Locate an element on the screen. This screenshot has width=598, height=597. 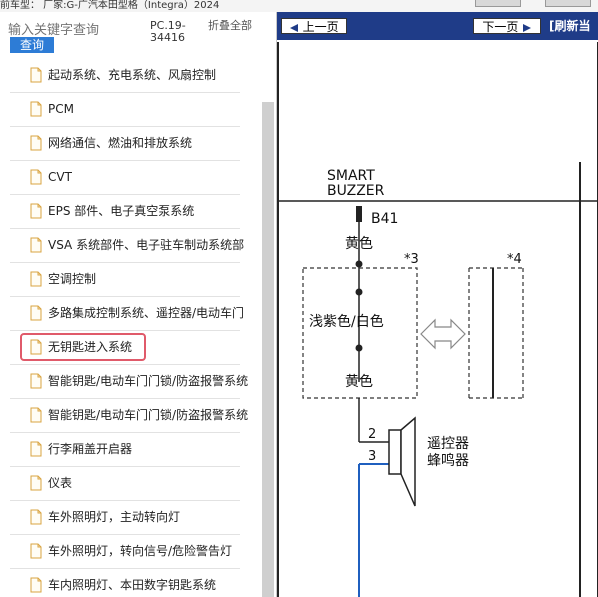
list-item-label: 多路集成控制系统、遥控器/电动车门 is located at coordinates (146, 313).